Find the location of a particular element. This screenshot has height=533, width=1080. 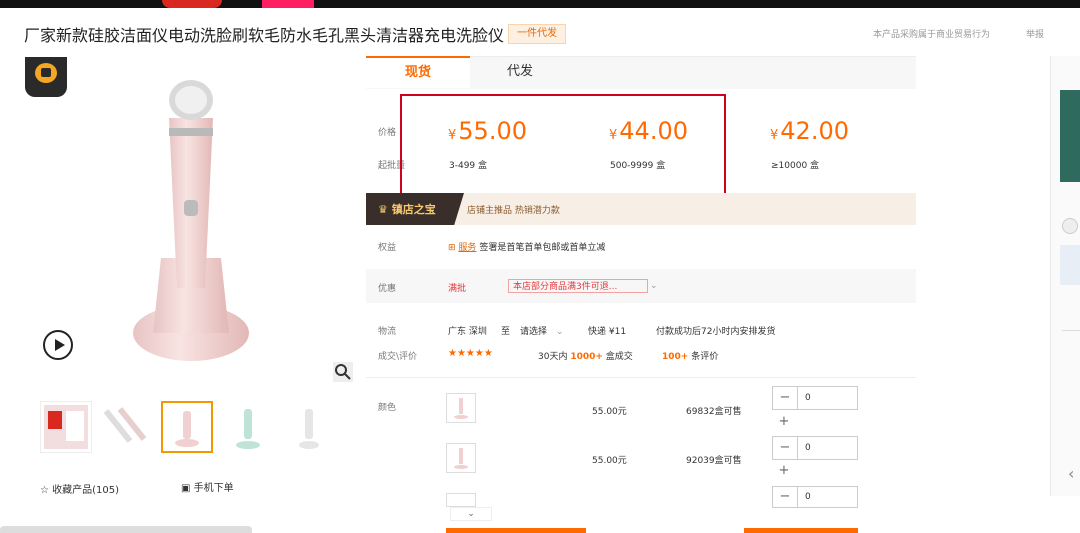

sales-suffix: 盒成交 is located at coordinates (619, 357).